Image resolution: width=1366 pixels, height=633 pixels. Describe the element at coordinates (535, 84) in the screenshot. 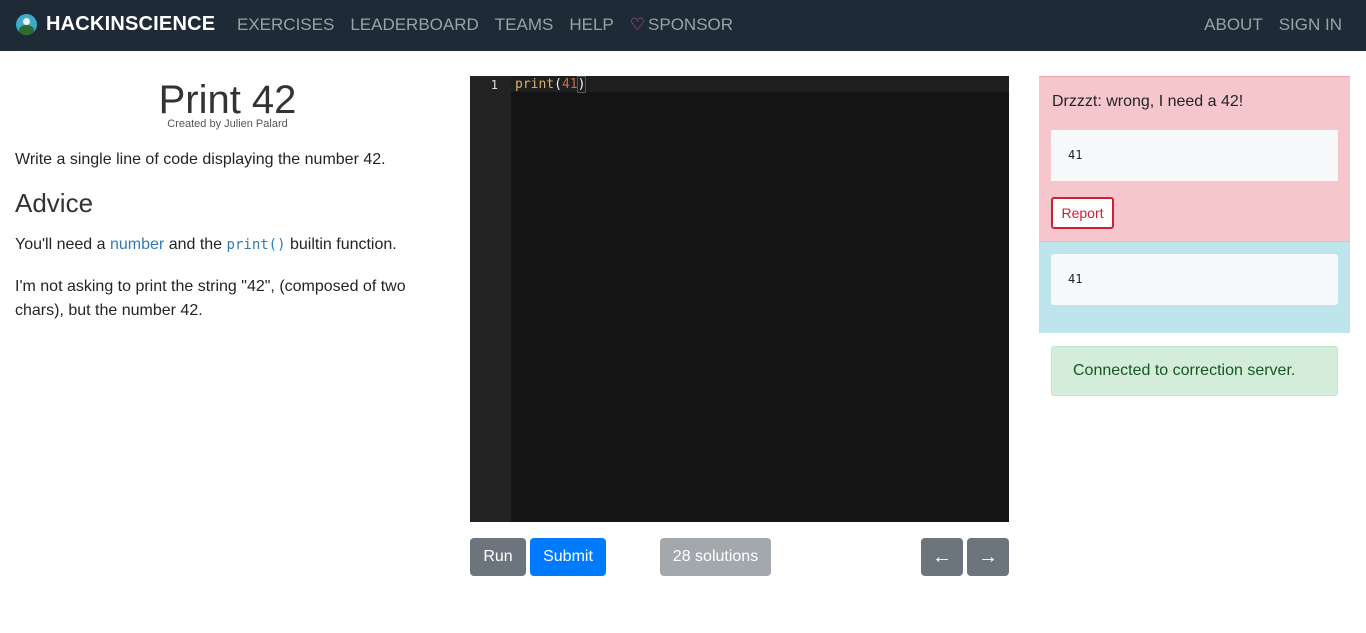

I see `code-token-function: print` at that location.